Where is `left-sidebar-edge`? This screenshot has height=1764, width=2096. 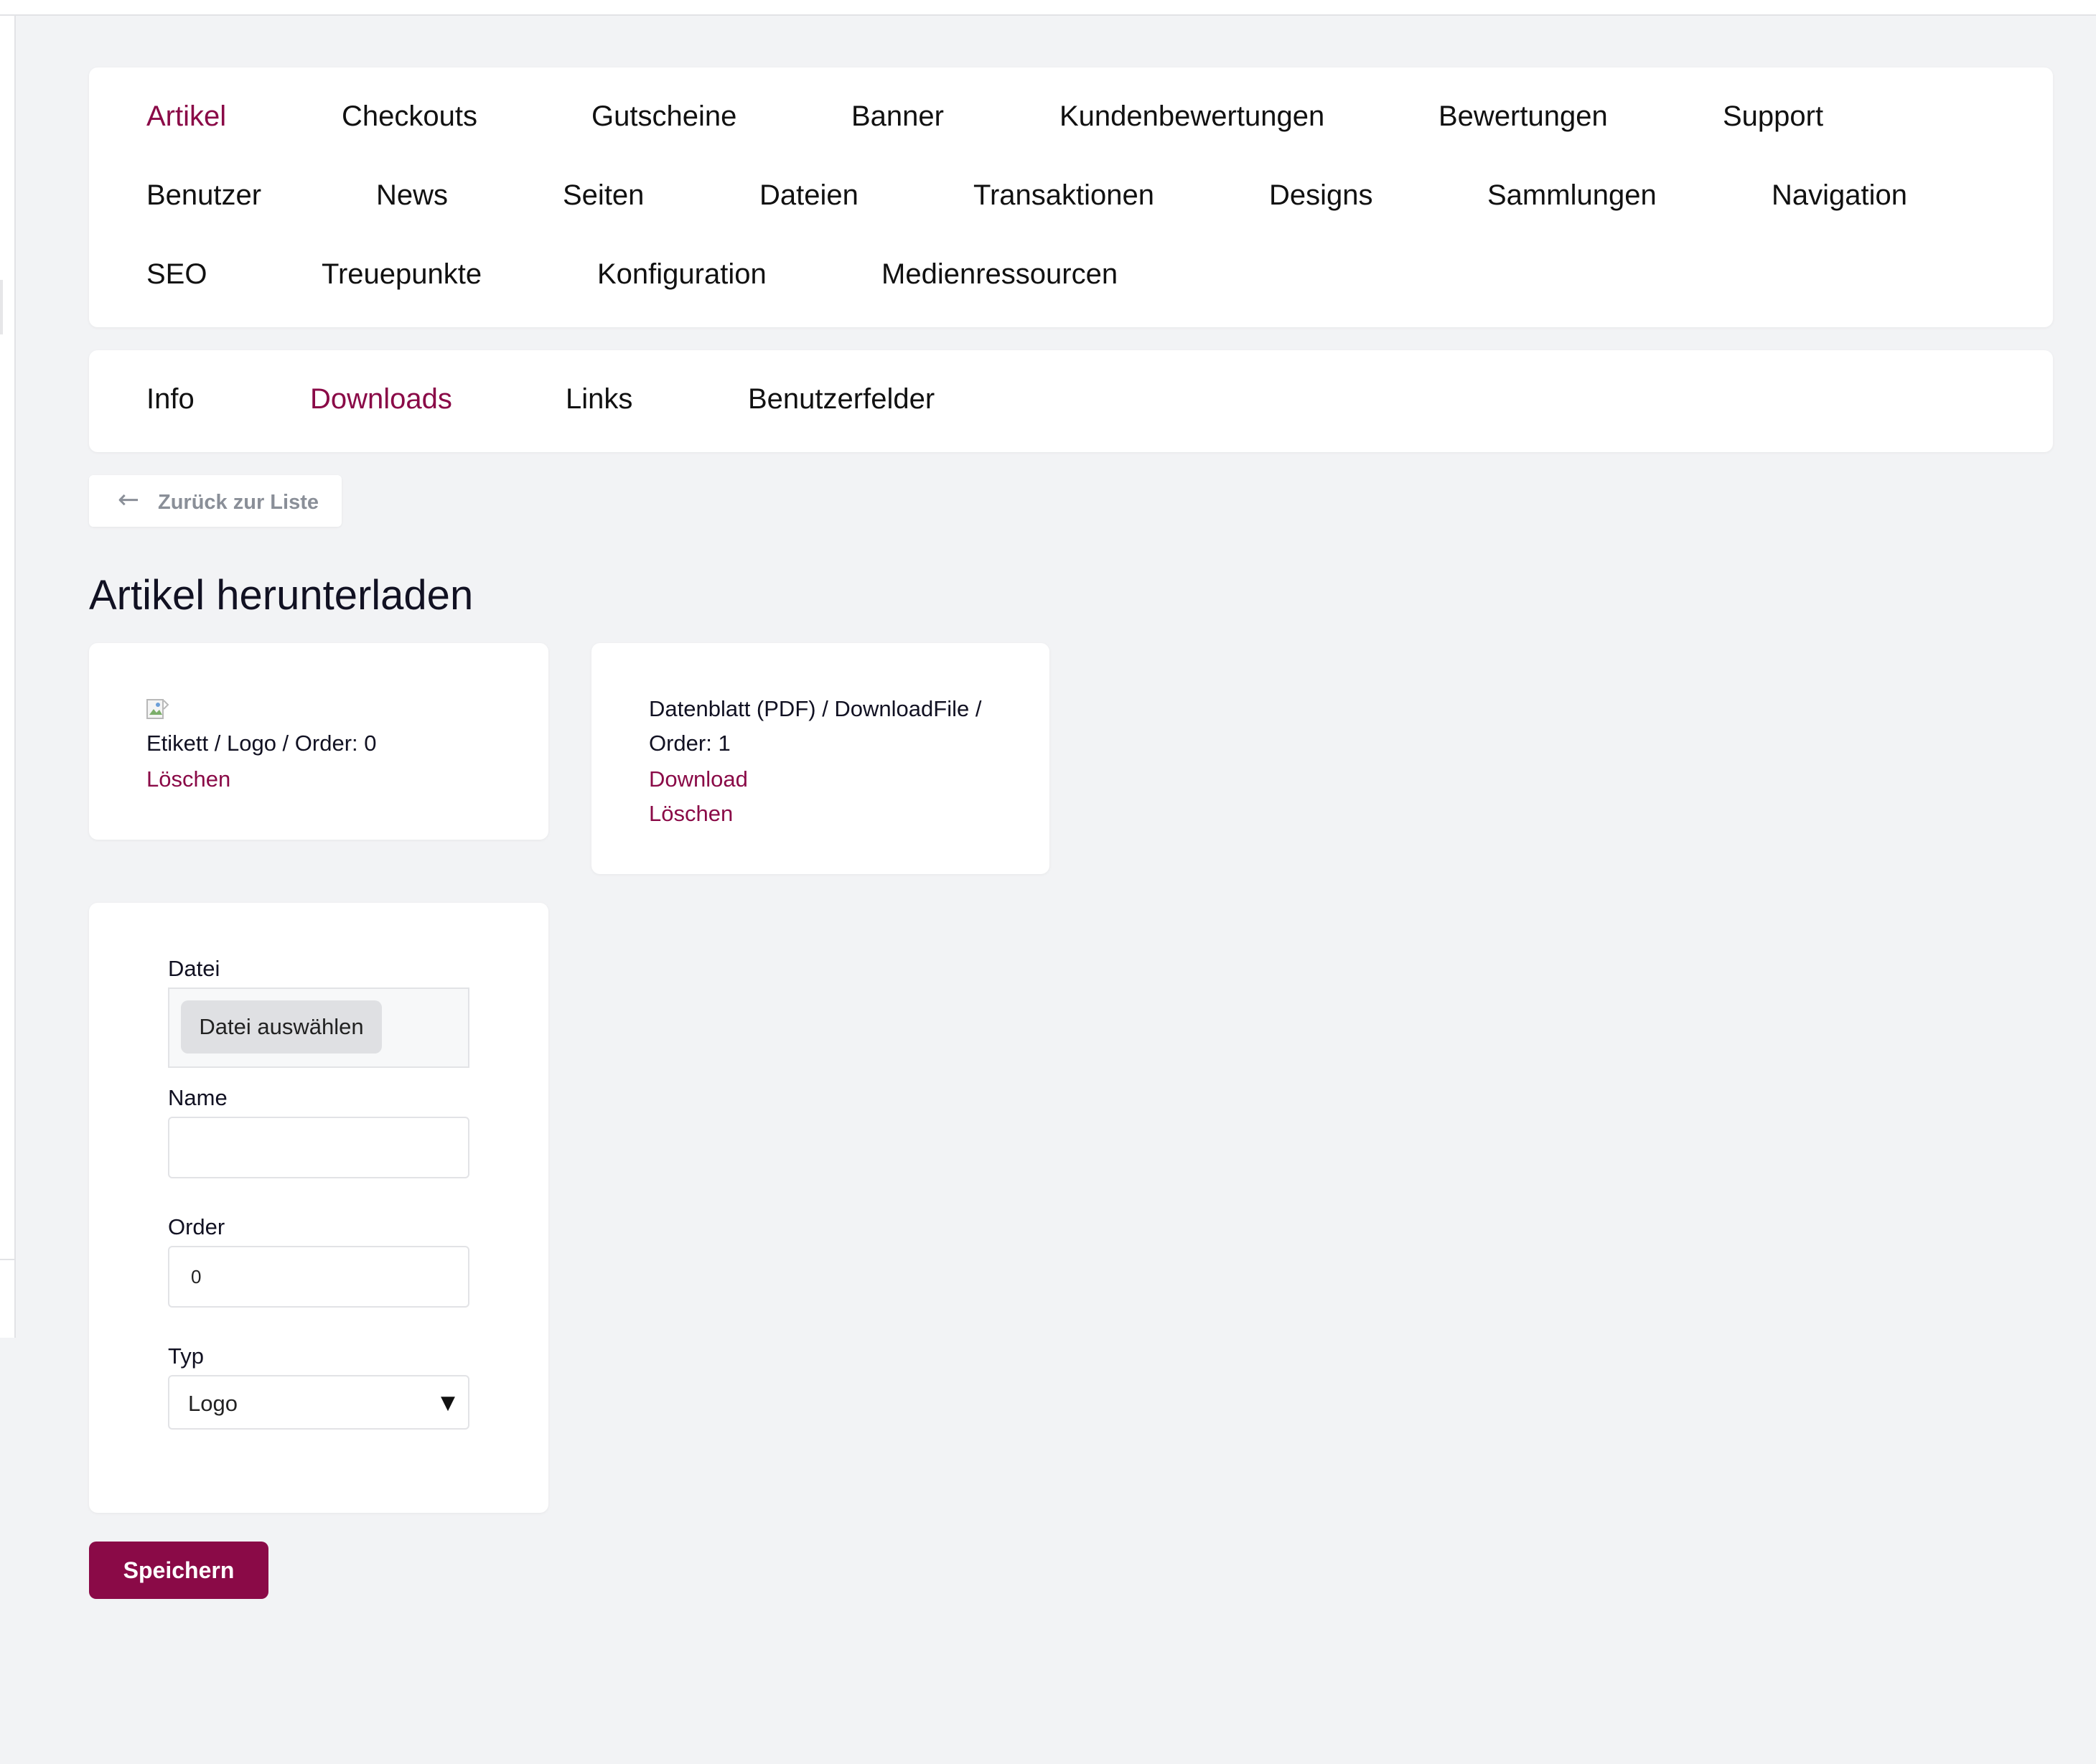 left-sidebar-edge is located at coordinates (8, 677).